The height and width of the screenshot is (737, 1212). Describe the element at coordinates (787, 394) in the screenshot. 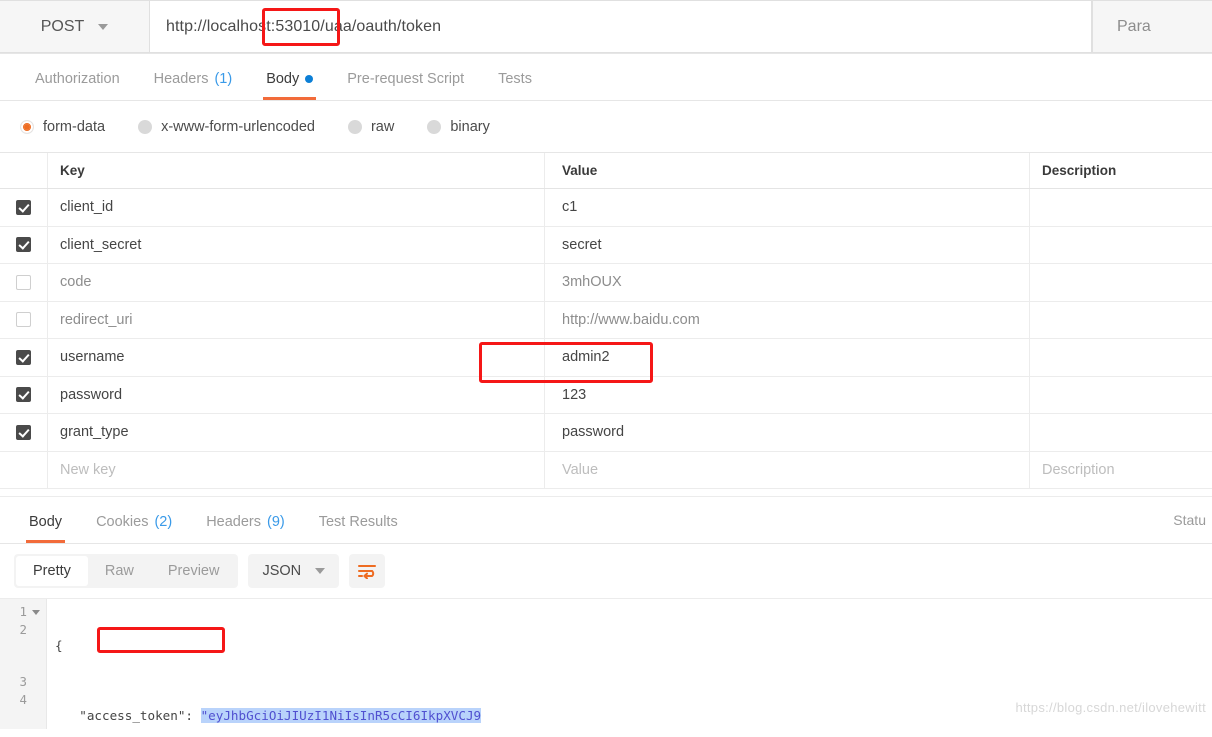

I see `row-value: 123` at that location.